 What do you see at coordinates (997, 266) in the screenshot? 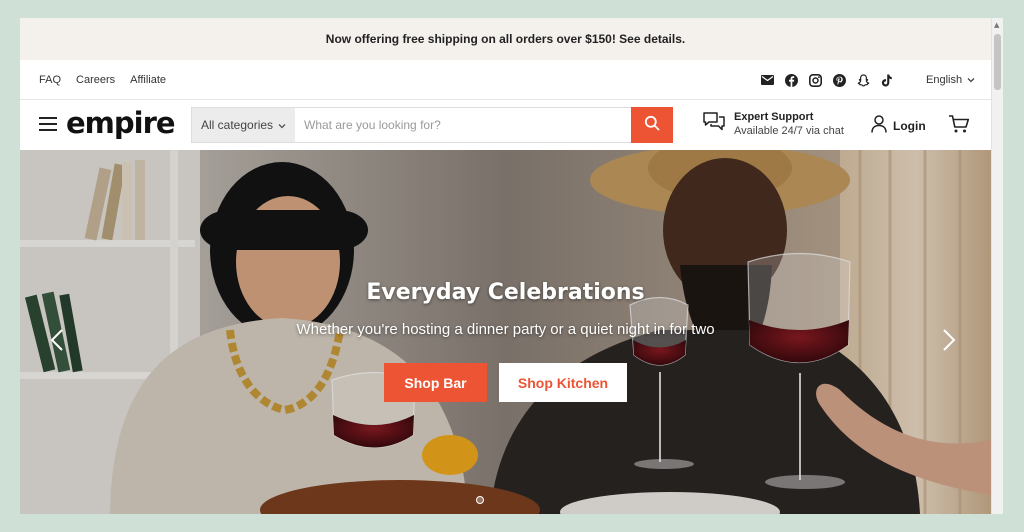
I see `scrollbar: ▲` at bounding box center [997, 266].